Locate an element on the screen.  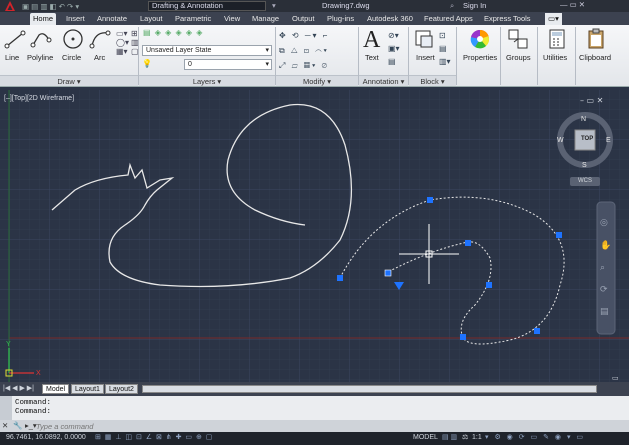
tab-autodesk-360: Autodesk 360 is located at coordinates (390, 19).